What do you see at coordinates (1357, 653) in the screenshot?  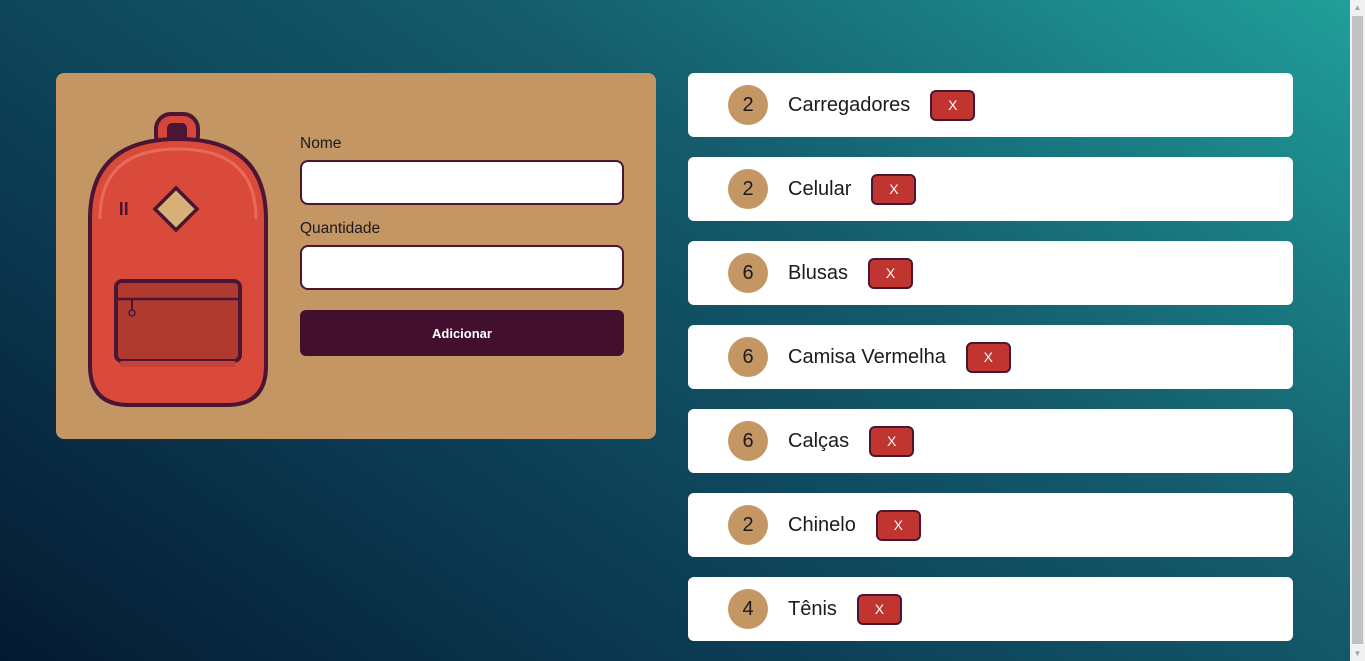 I see `scroll-down-arrow-icon: ▼` at bounding box center [1357, 653].